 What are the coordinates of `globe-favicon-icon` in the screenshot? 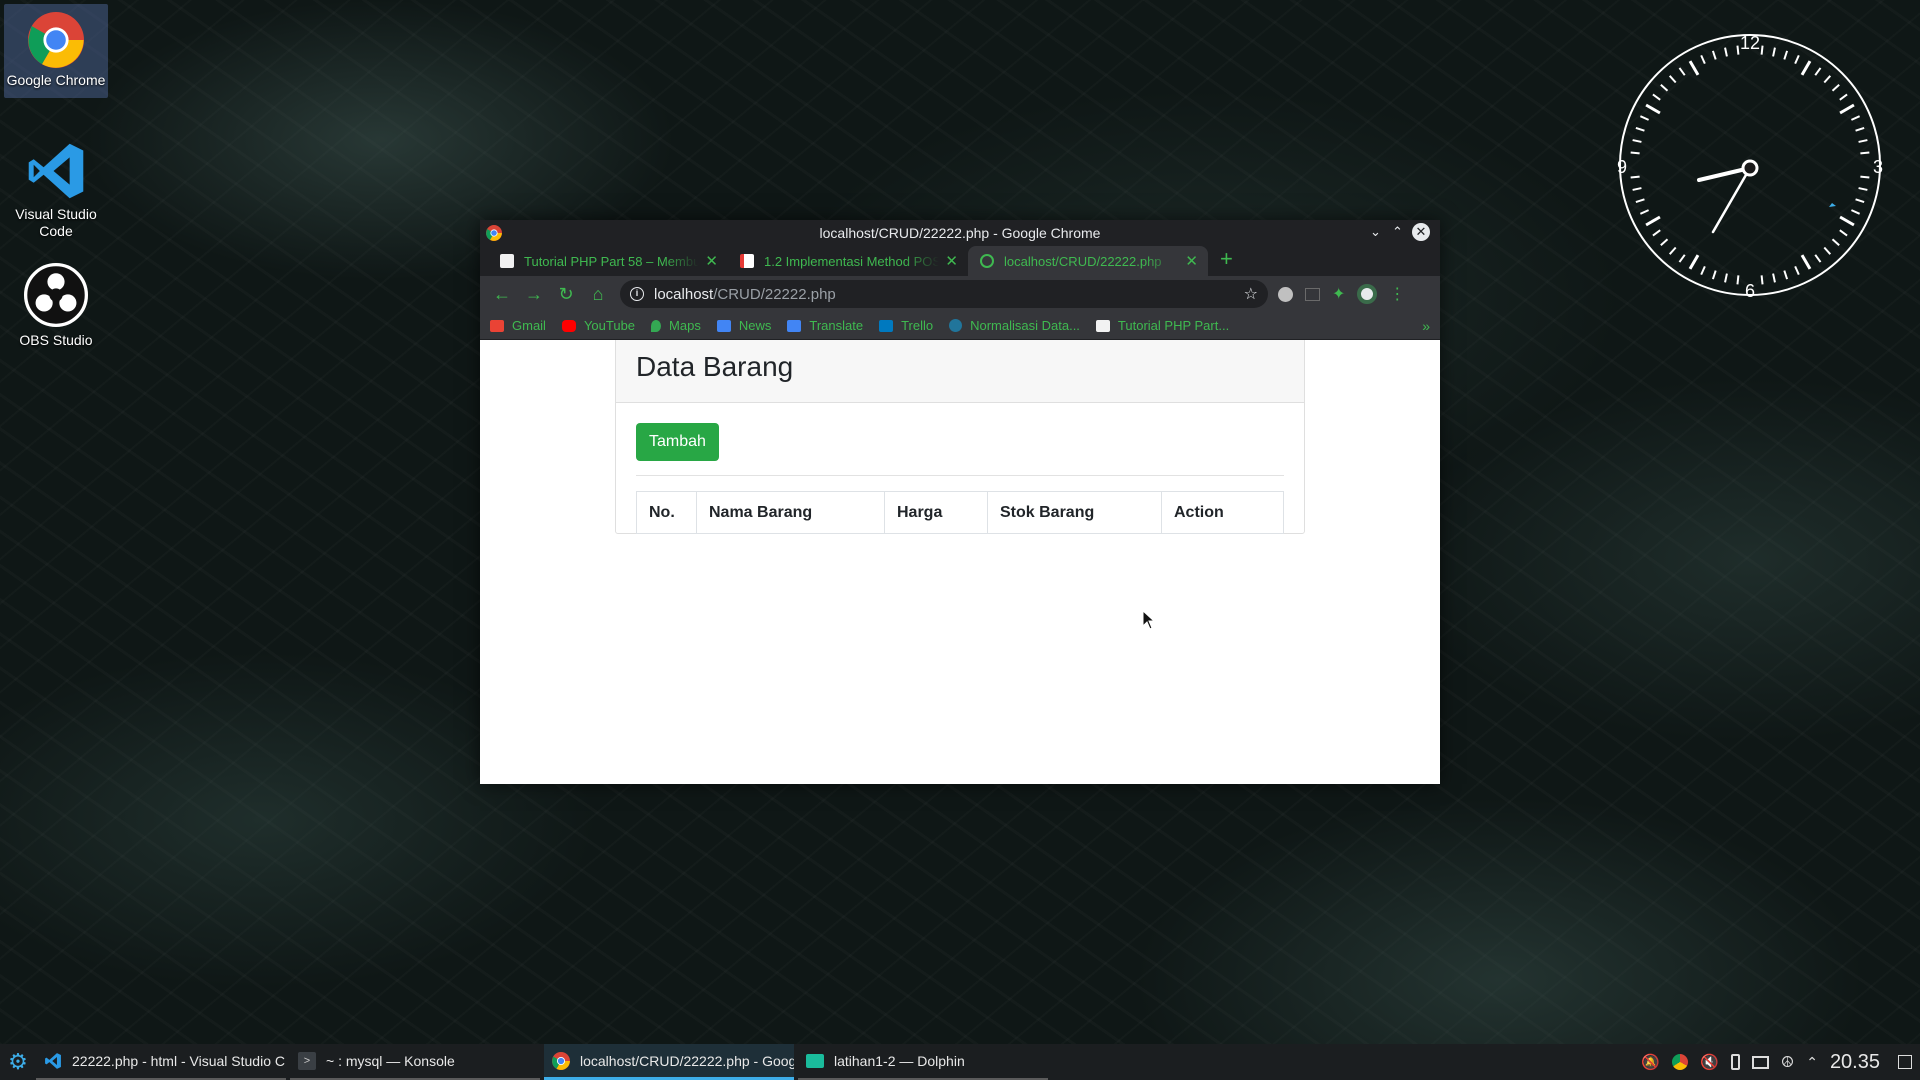 It's located at (987, 261).